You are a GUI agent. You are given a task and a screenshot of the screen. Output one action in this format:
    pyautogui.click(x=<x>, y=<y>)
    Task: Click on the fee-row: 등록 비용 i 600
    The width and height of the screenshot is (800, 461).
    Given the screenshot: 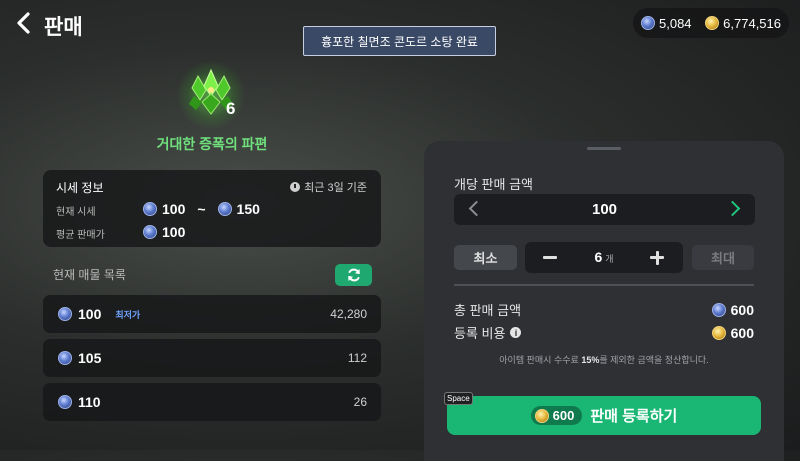 What is the action you would take?
    pyautogui.click(x=604, y=332)
    